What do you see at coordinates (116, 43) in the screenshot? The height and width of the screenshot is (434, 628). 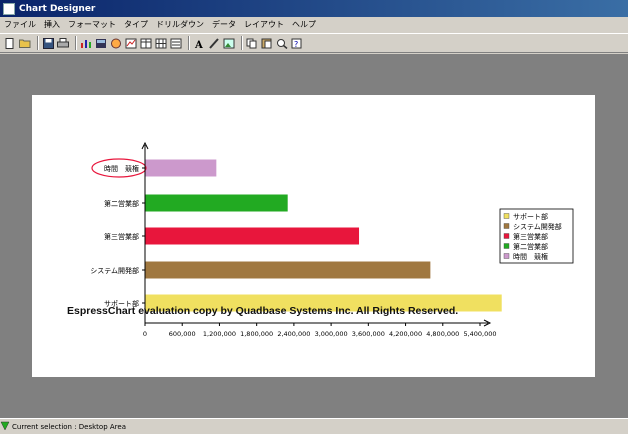 I see `drill-icon` at bounding box center [116, 43].